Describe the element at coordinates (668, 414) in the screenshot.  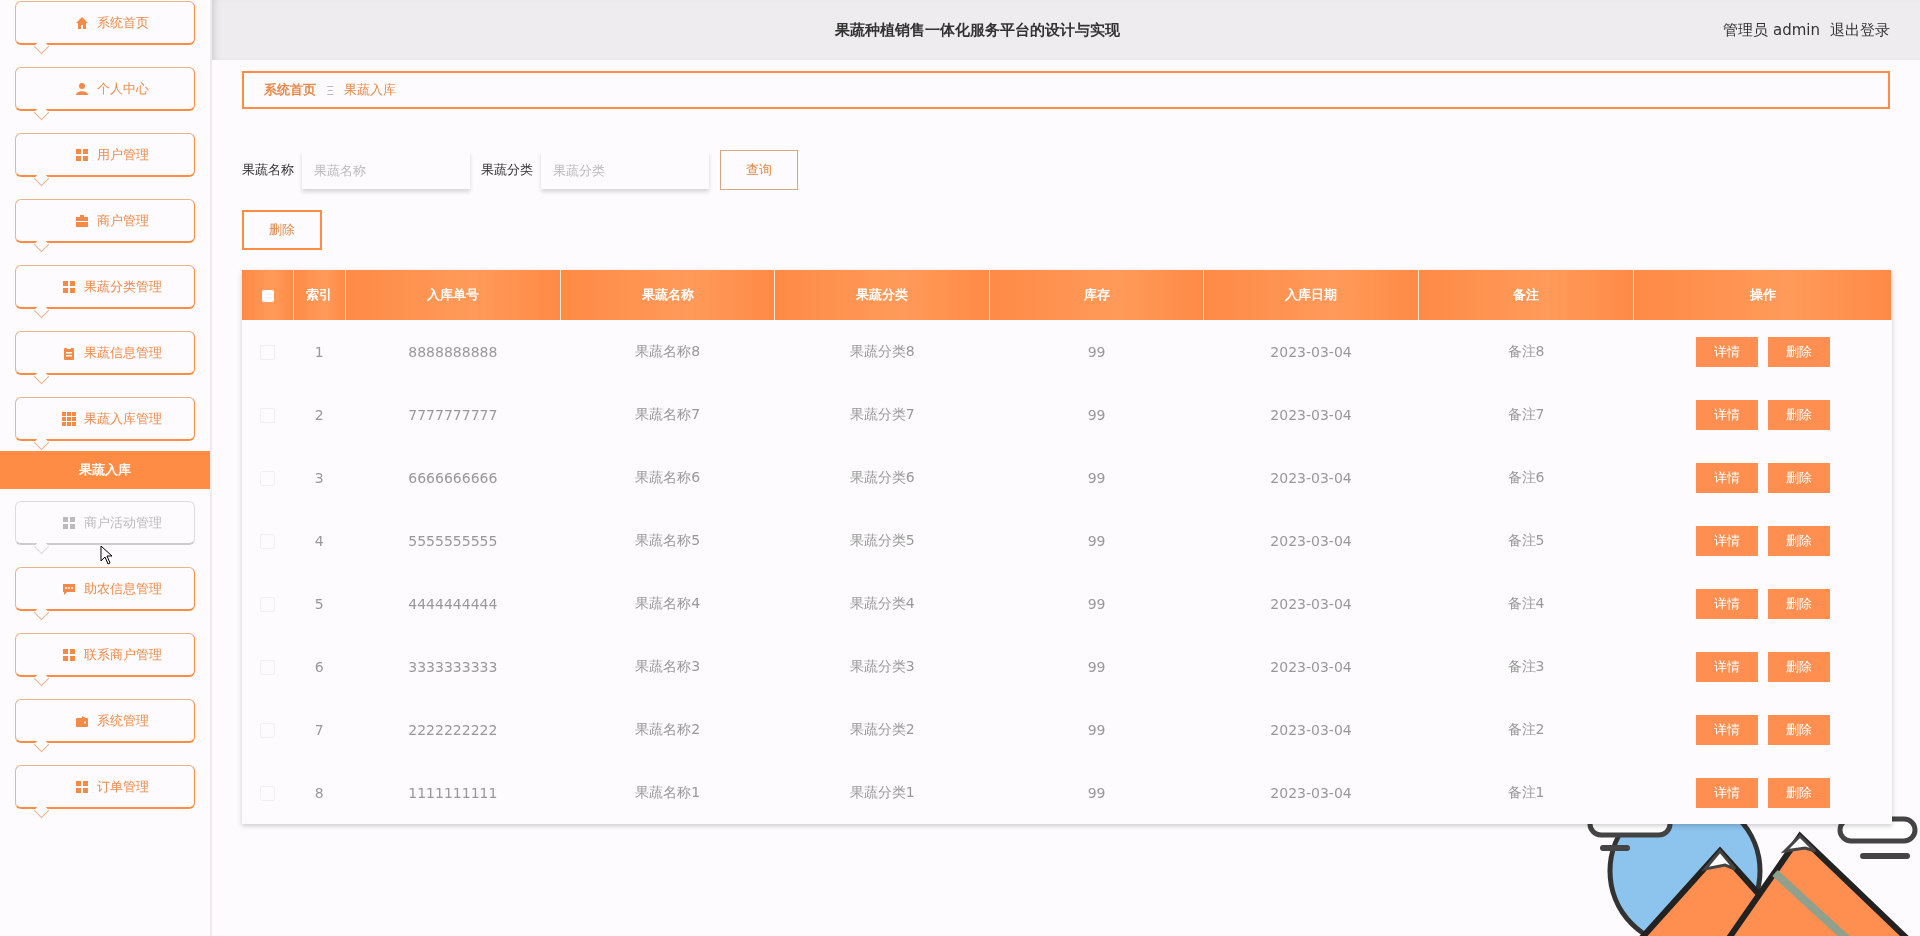
I see `table-cell-text: 果蔬名称7` at that location.